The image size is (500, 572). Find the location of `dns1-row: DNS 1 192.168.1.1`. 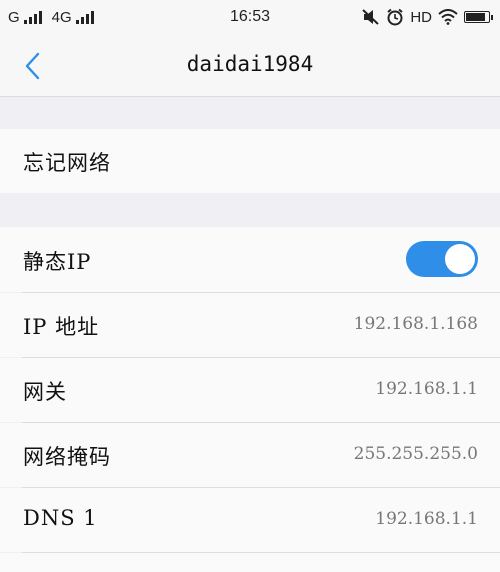

dns1-row: DNS 1 192.168.1.1 is located at coordinates (250, 520).